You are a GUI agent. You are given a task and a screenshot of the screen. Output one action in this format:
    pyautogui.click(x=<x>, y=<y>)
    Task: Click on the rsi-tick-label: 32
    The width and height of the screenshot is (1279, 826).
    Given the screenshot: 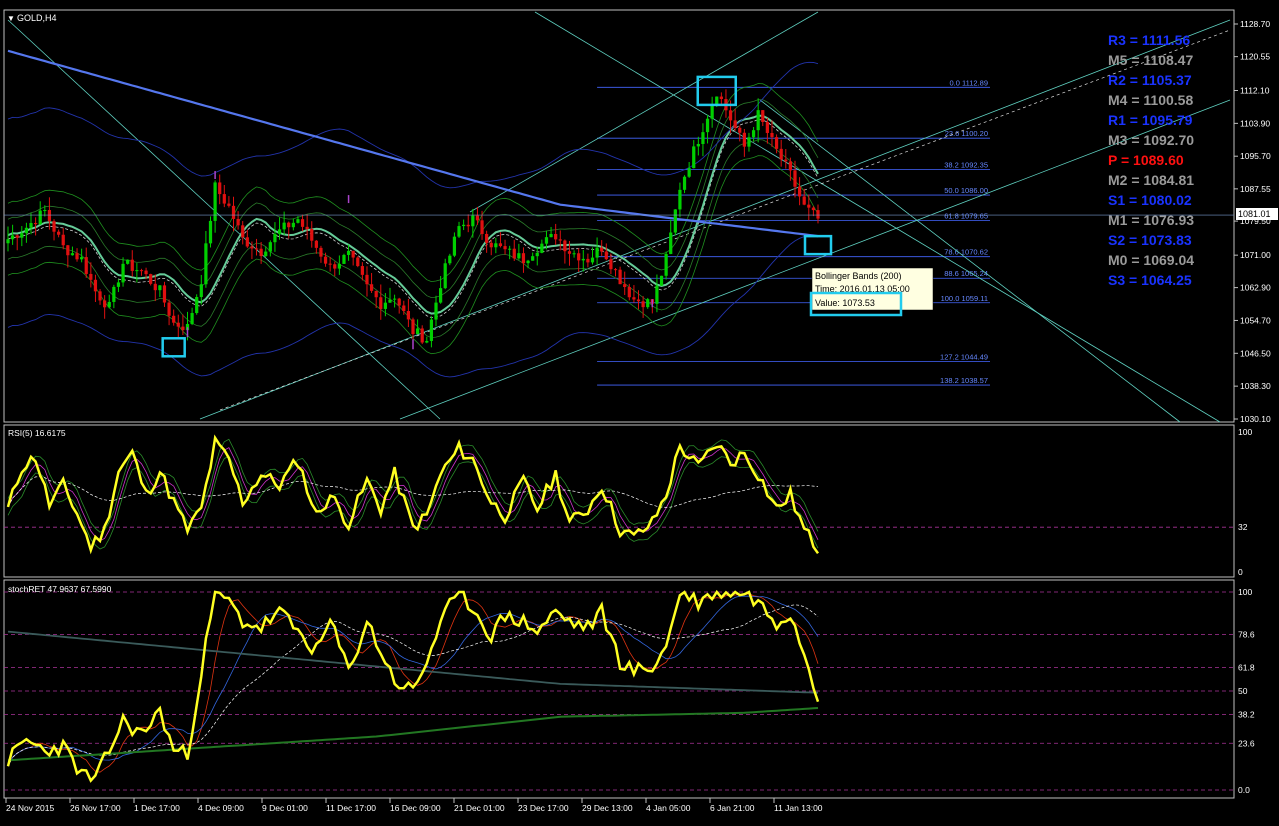 What is the action you would take?
    pyautogui.click(x=1243, y=527)
    